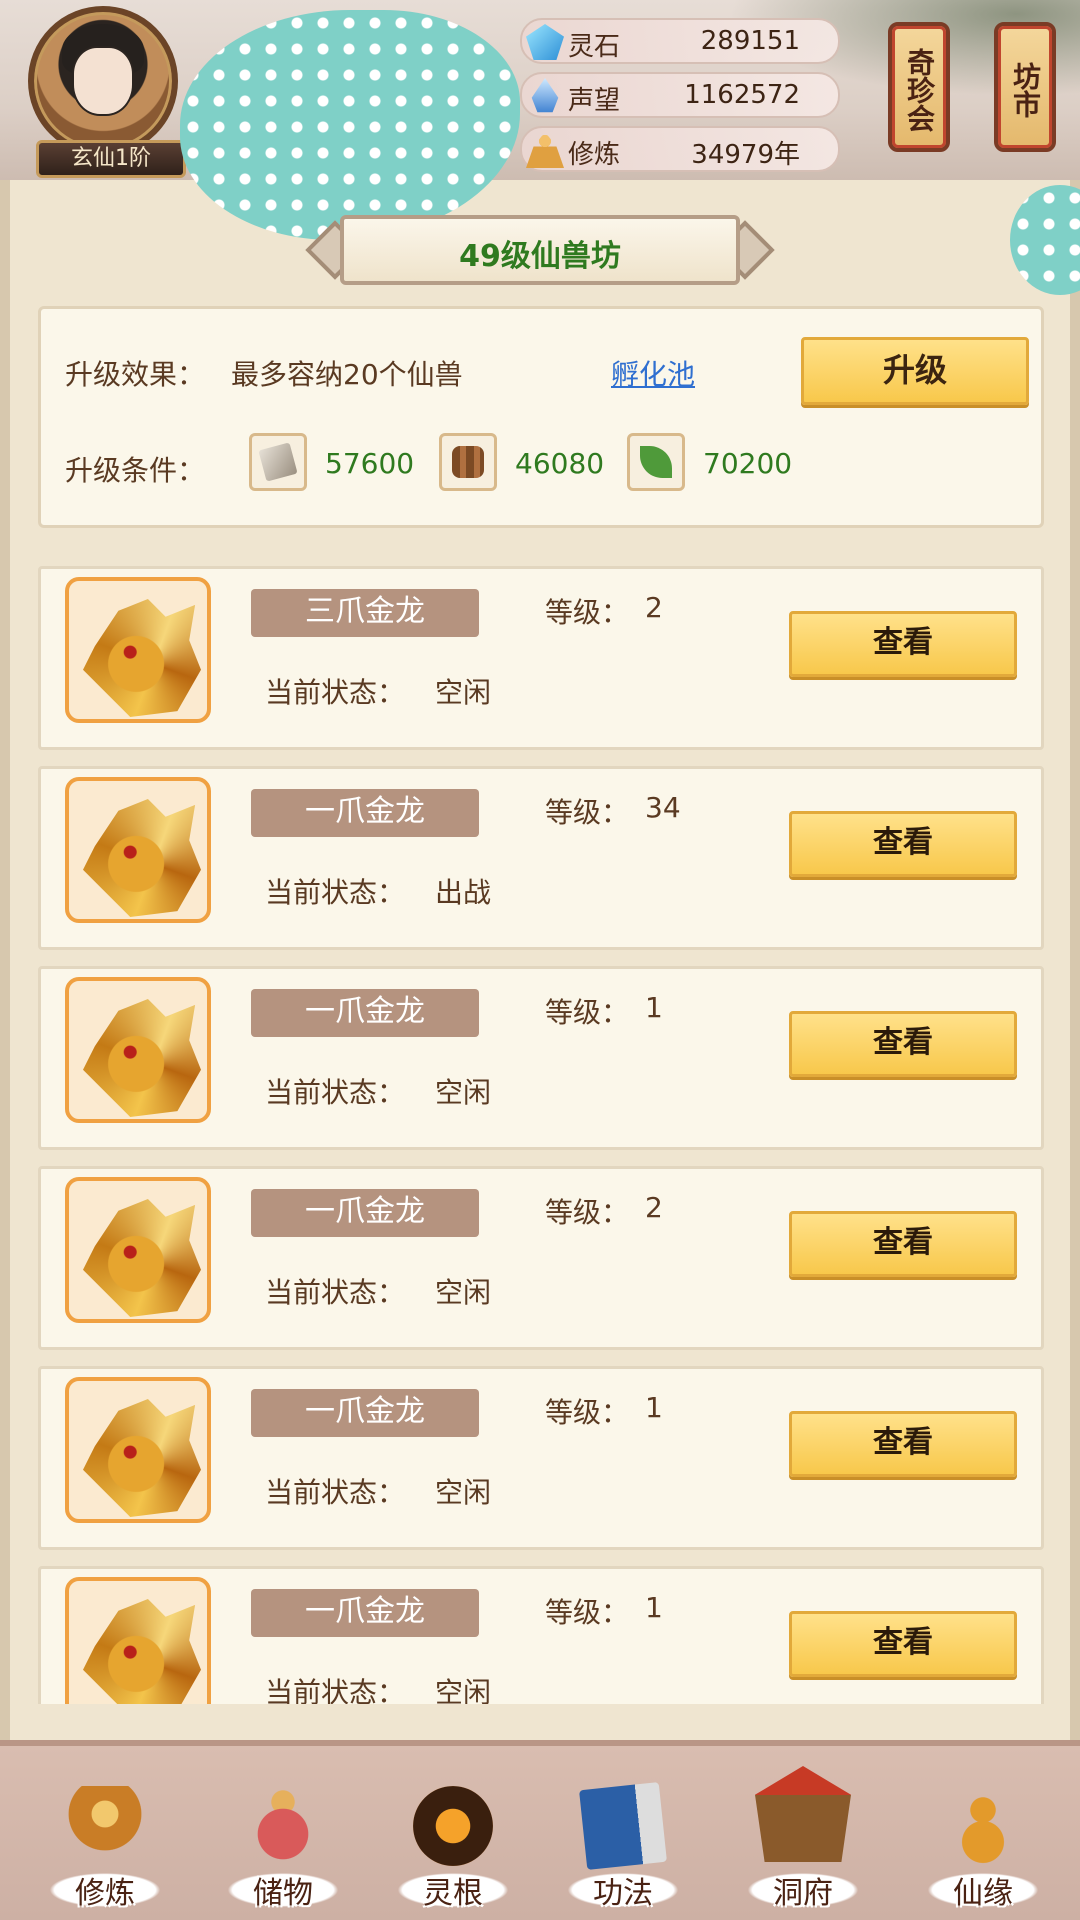 The height and width of the screenshot is (1920, 1080). Describe the element at coordinates (453, 1893) in the screenshot. I see `nav-label: 灵根` at that location.